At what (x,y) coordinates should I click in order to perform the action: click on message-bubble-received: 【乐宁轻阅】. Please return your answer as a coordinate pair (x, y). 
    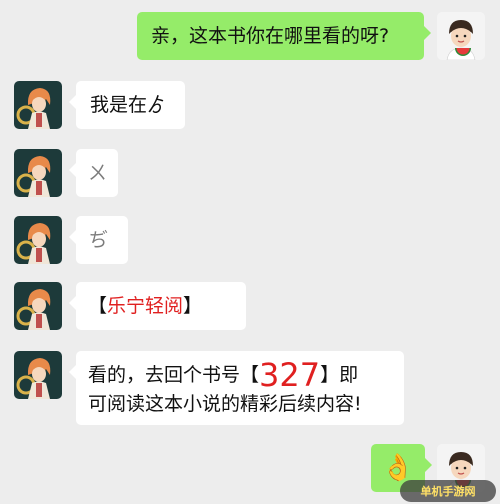
    Looking at the image, I should click on (157, 306).